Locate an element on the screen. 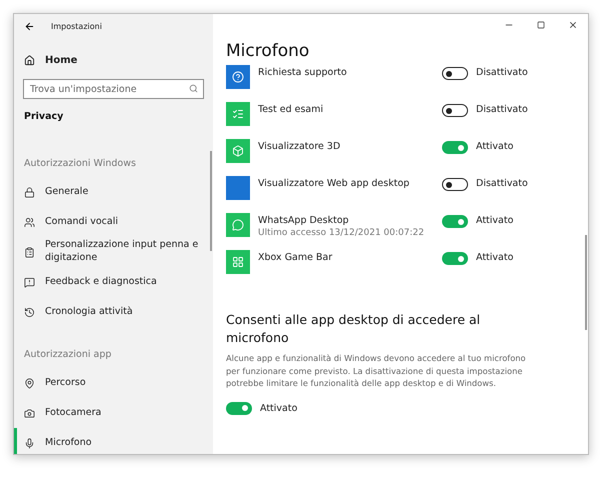 This screenshot has width=610, height=477. sidebar-item-label: Fotocamera is located at coordinates (73, 413).